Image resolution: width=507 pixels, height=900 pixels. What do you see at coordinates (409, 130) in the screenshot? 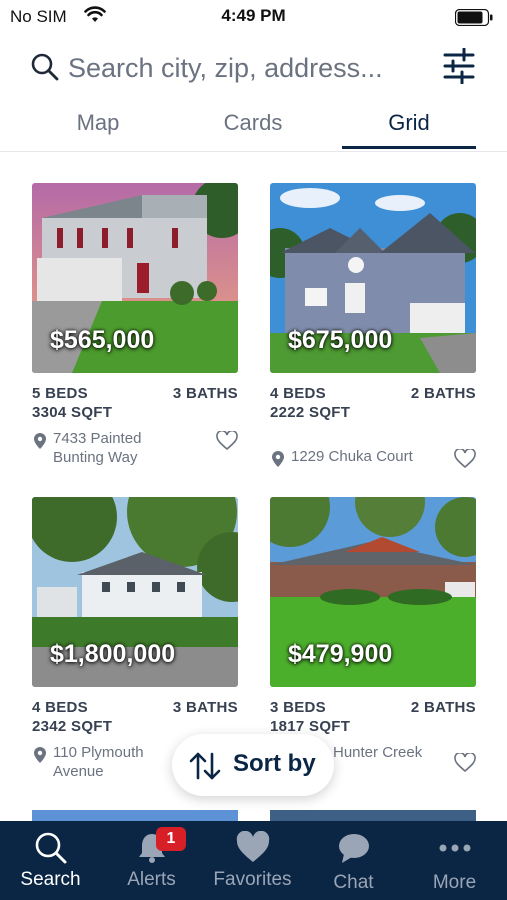
I see `tab-grid: Grid` at bounding box center [409, 130].